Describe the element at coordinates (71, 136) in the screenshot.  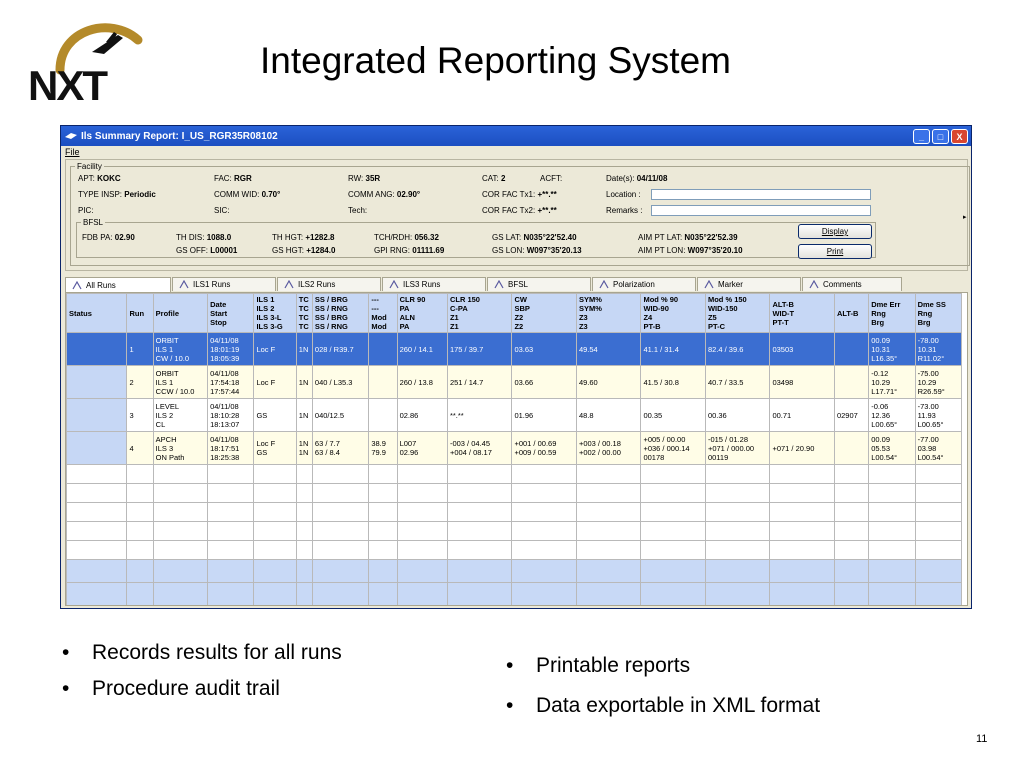
I see `app-icon` at that location.